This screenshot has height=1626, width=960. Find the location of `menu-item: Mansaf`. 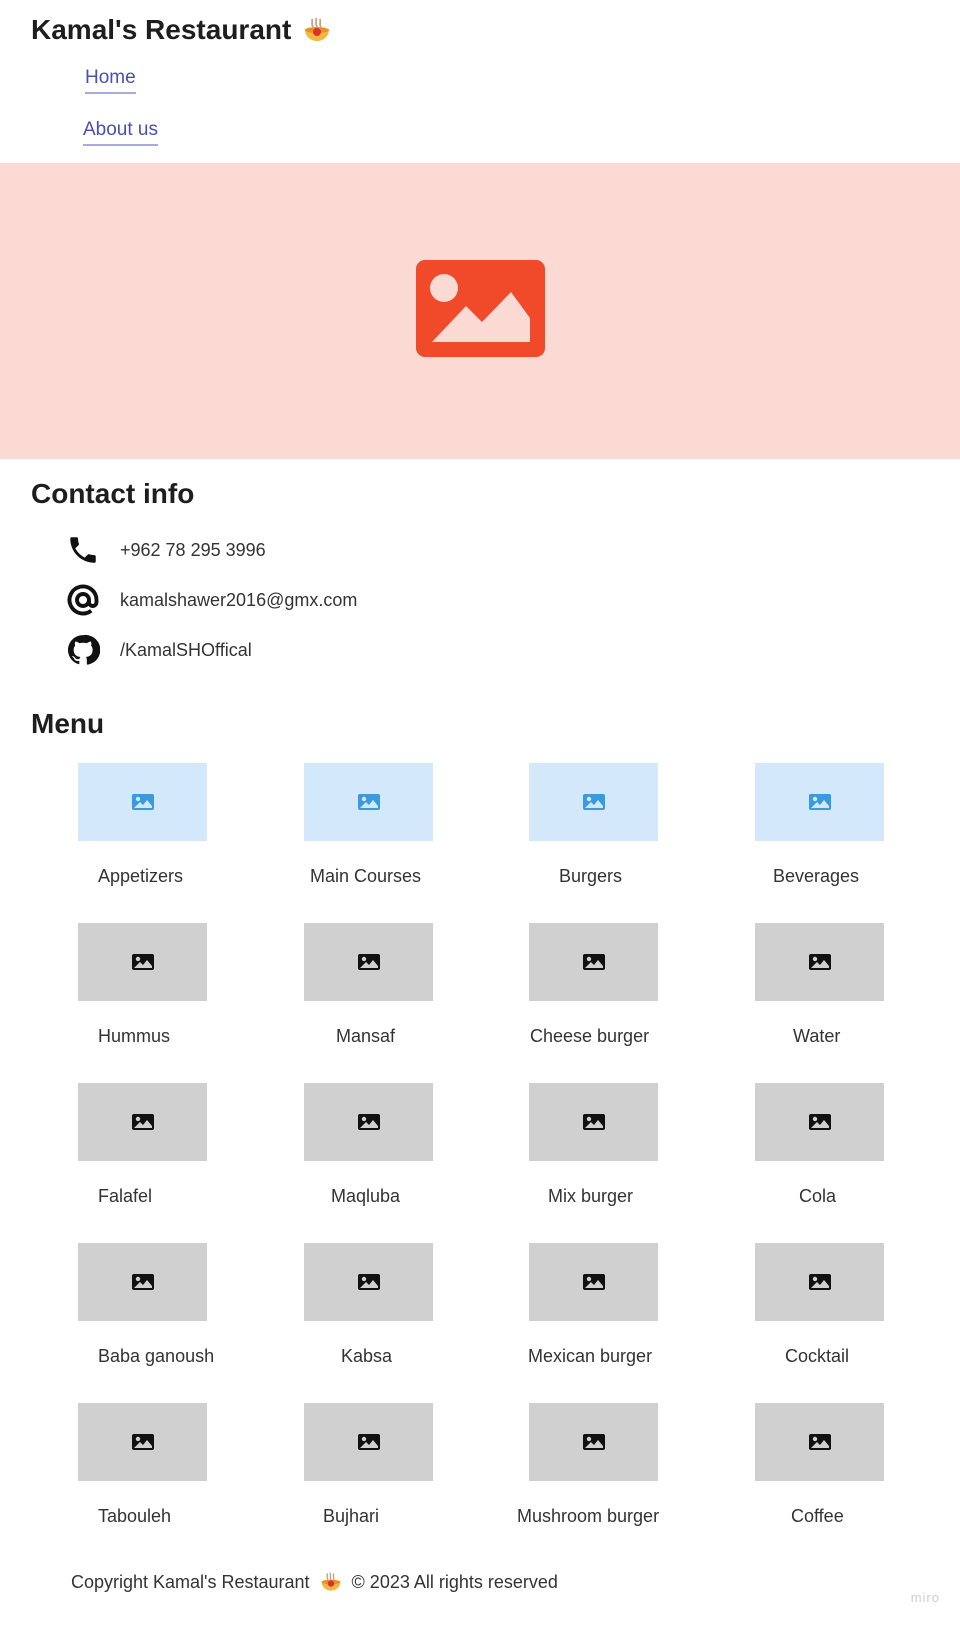

menu-item: Mansaf is located at coordinates (369, 984).